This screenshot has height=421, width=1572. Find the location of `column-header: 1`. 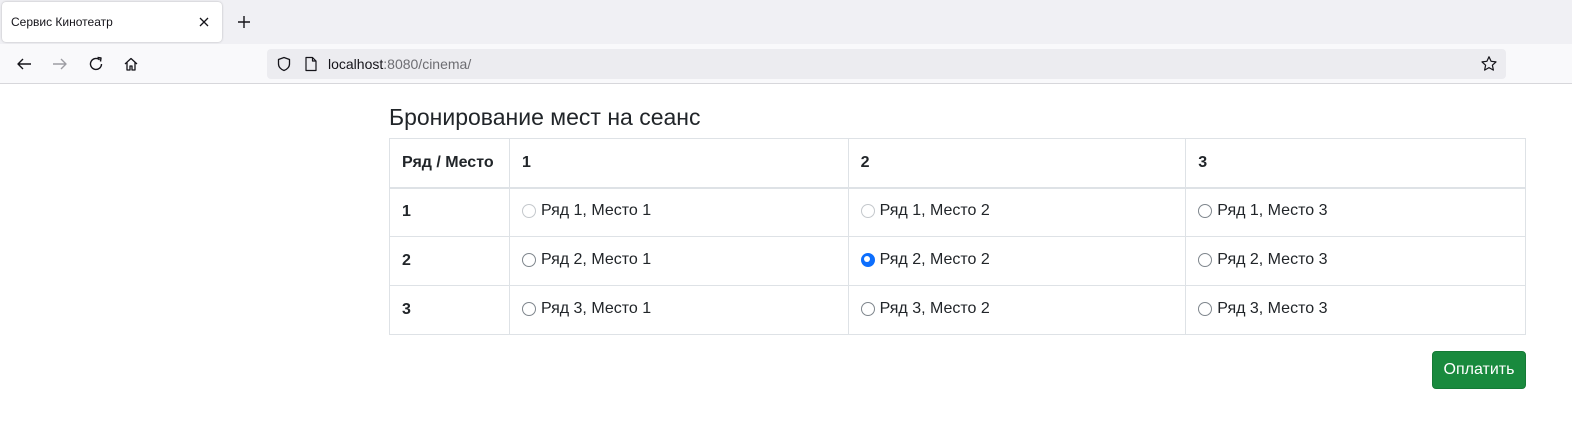

column-header: 1 is located at coordinates (678, 163).